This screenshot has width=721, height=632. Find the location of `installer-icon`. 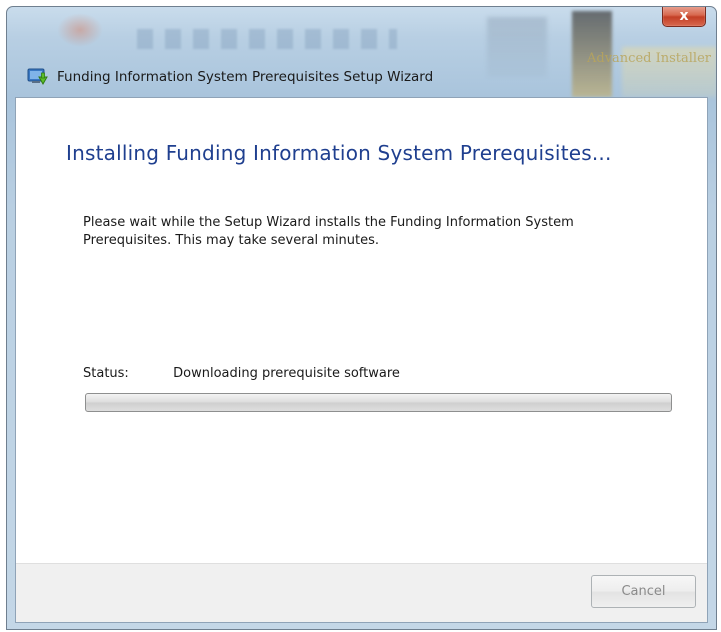

installer-icon is located at coordinates (38, 77).